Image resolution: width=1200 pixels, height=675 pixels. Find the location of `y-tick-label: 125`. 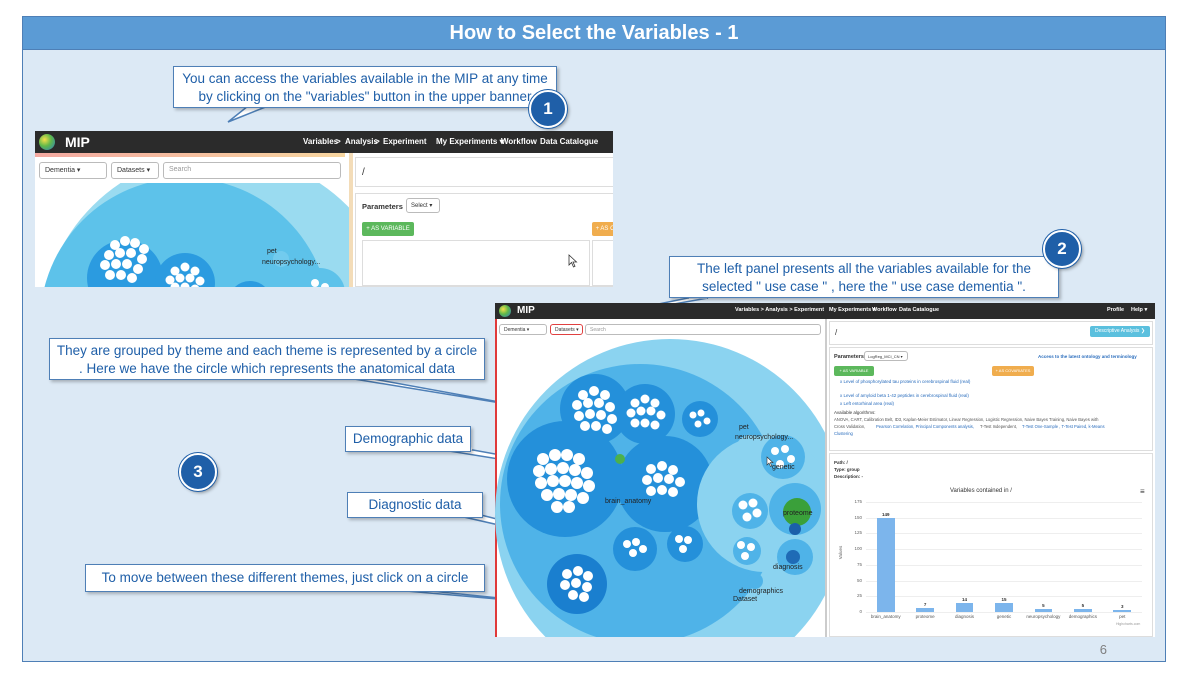

y-tick-label: 125 is located at coordinates (858, 533).